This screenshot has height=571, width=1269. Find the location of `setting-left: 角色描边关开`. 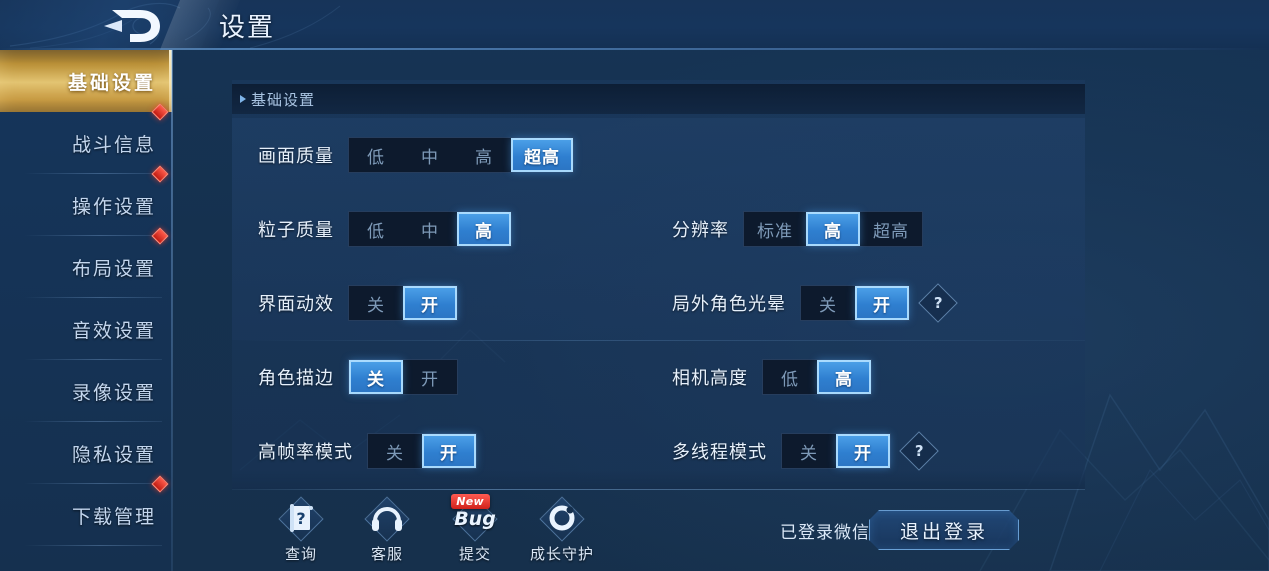

setting-left: 角色描边关开 is located at coordinates (358, 377).